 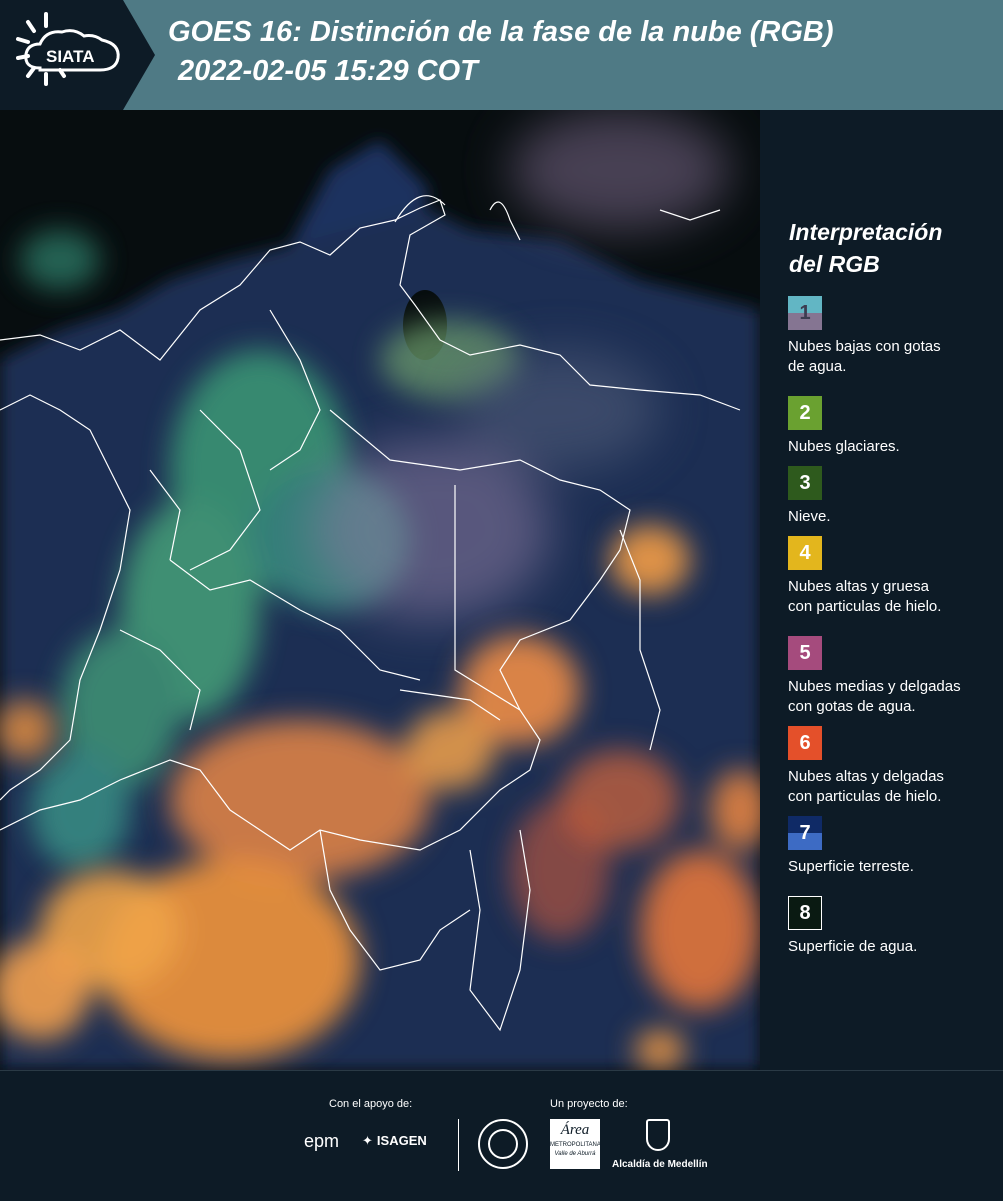 I want to click on legend-label-line: con gotas de agua., so click(x=852, y=706).